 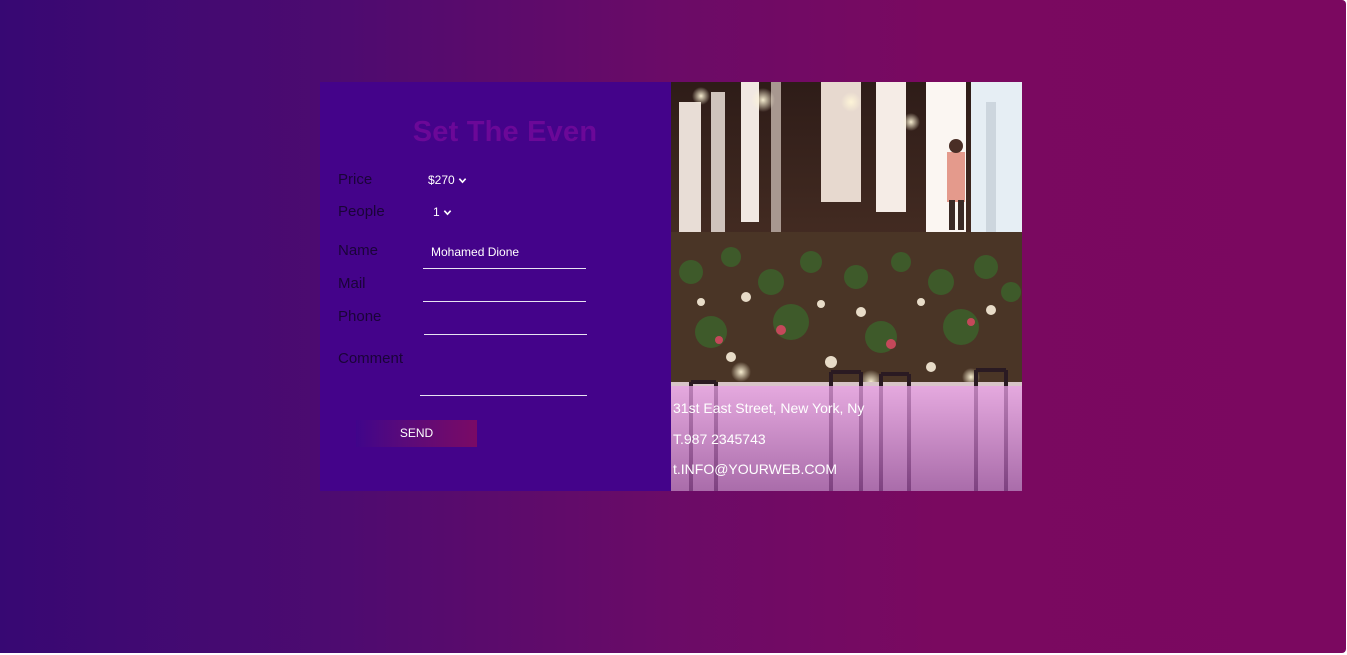 What do you see at coordinates (719, 439) in the screenshot?
I see `phone-text: T.987 2345743` at bounding box center [719, 439].